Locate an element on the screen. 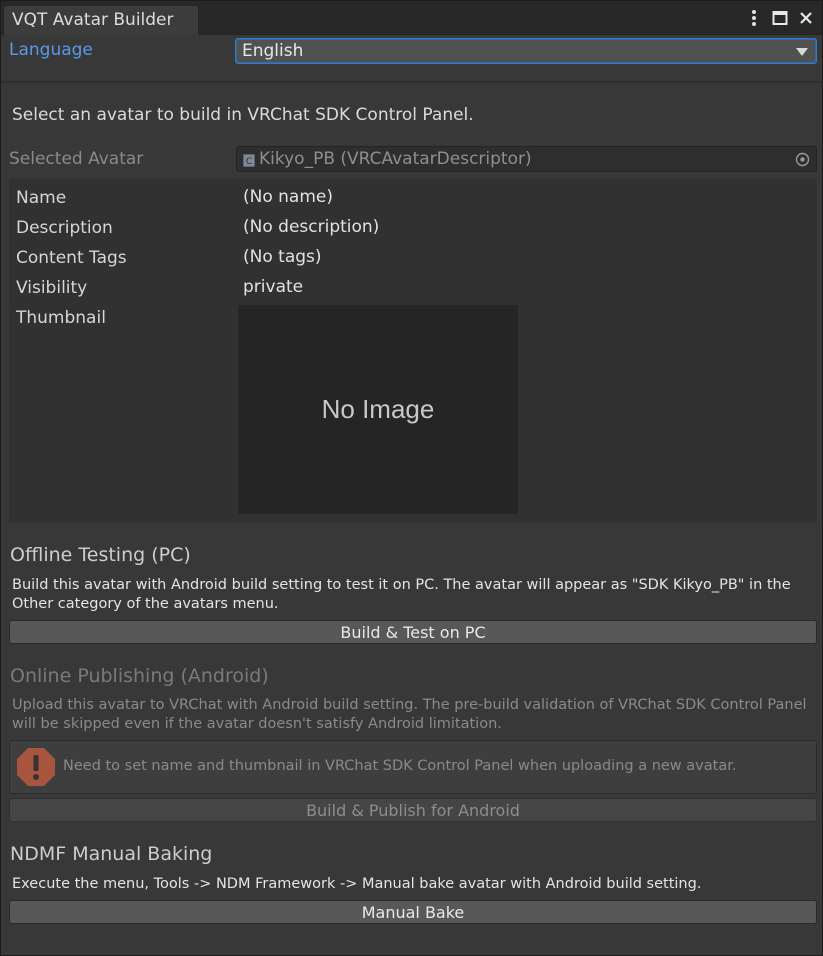 Image resolution: width=823 pixels, height=956 pixels. build-publish-android-label: Build & Publish for Android is located at coordinates (413, 810).